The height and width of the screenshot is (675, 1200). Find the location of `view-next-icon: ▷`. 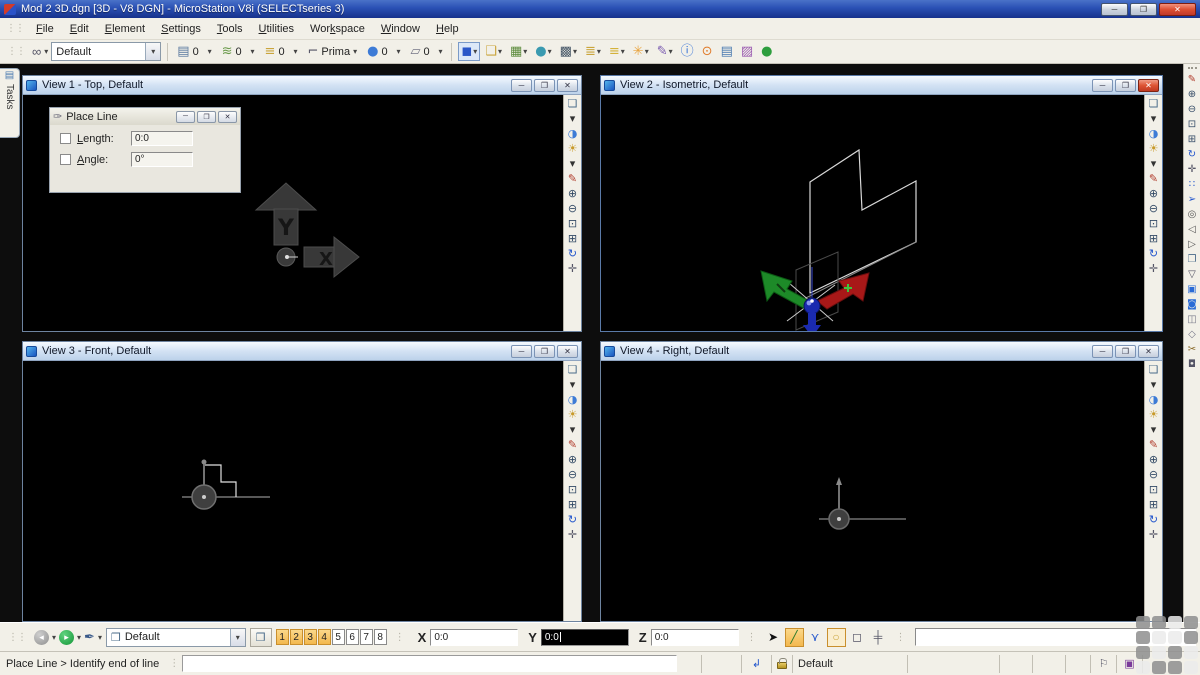

view-next-icon: ▷ is located at coordinates (1192, 245).